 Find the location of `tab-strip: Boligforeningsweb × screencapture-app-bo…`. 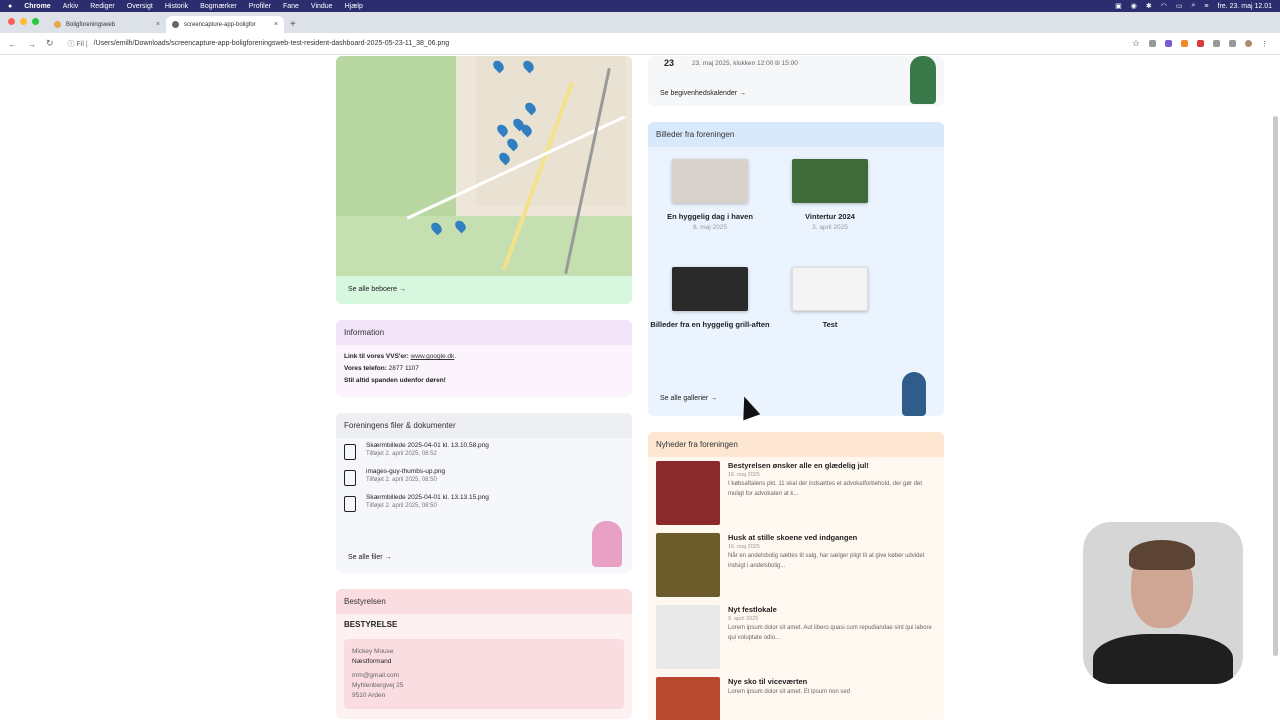

tab-strip: Boligforeningsweb × screencapture-app-bo… is located at coordinates (640, 22).